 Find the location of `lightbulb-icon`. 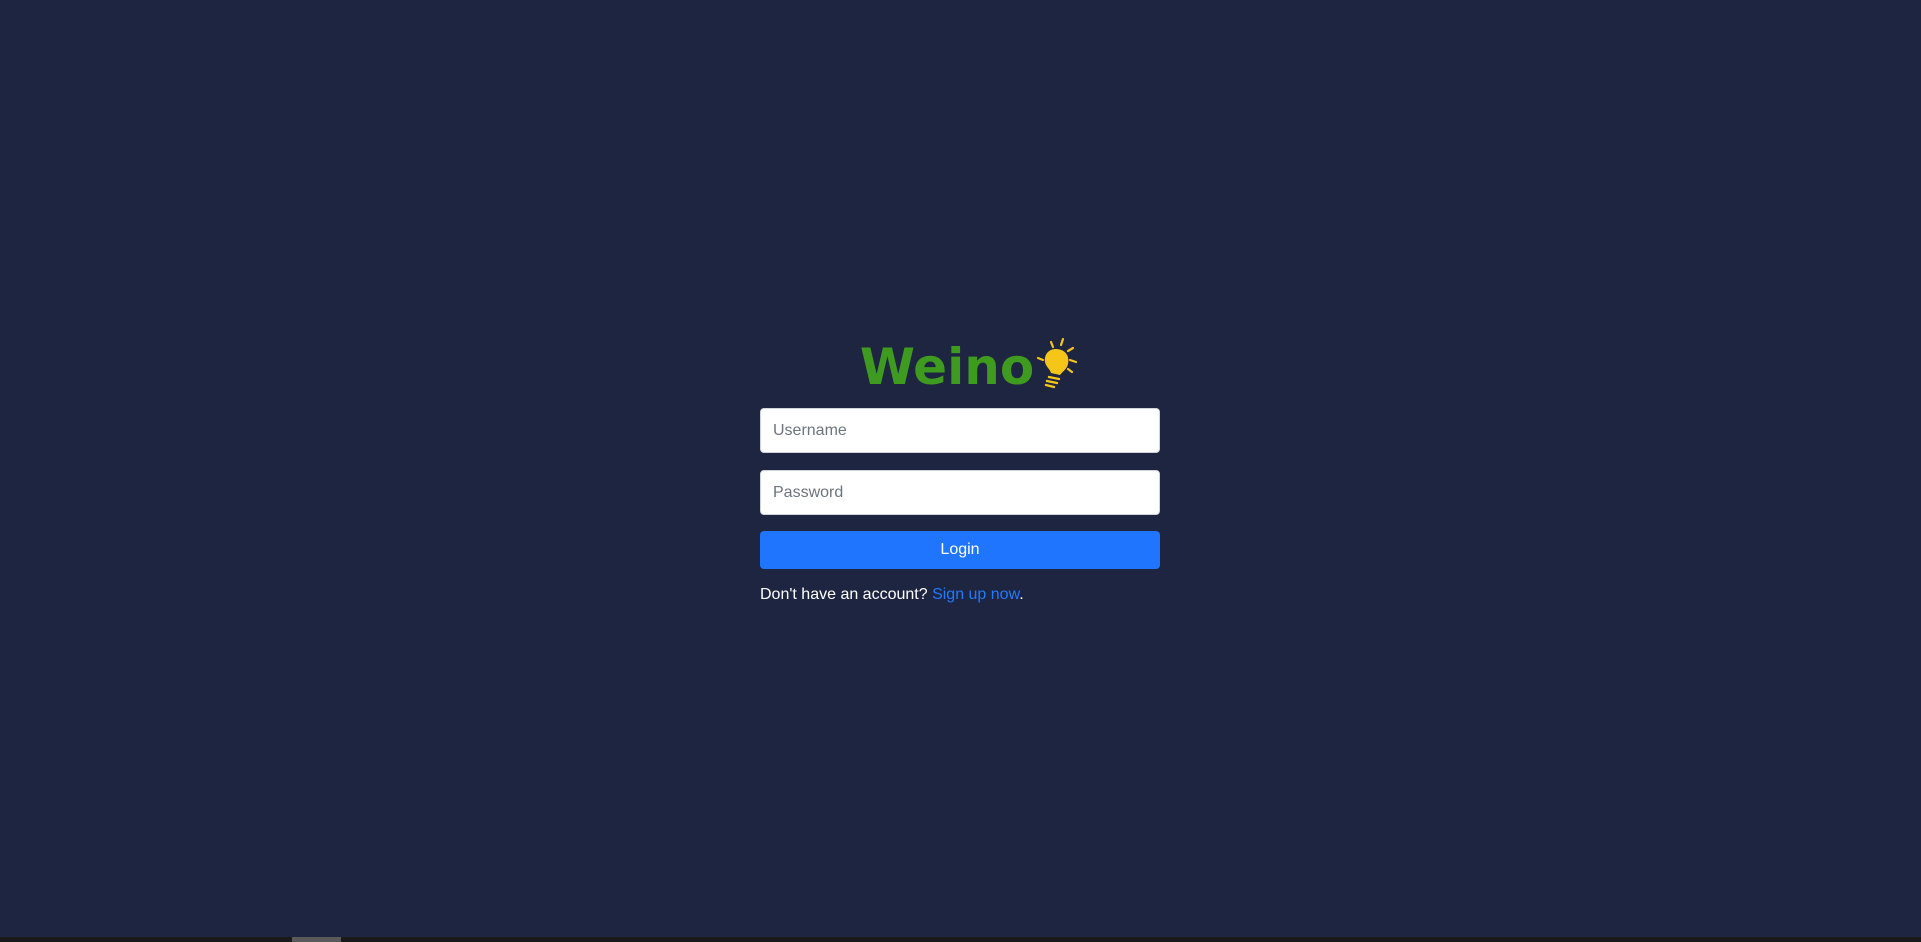

lightbulb-icon is located at coordinates (1057, 363).